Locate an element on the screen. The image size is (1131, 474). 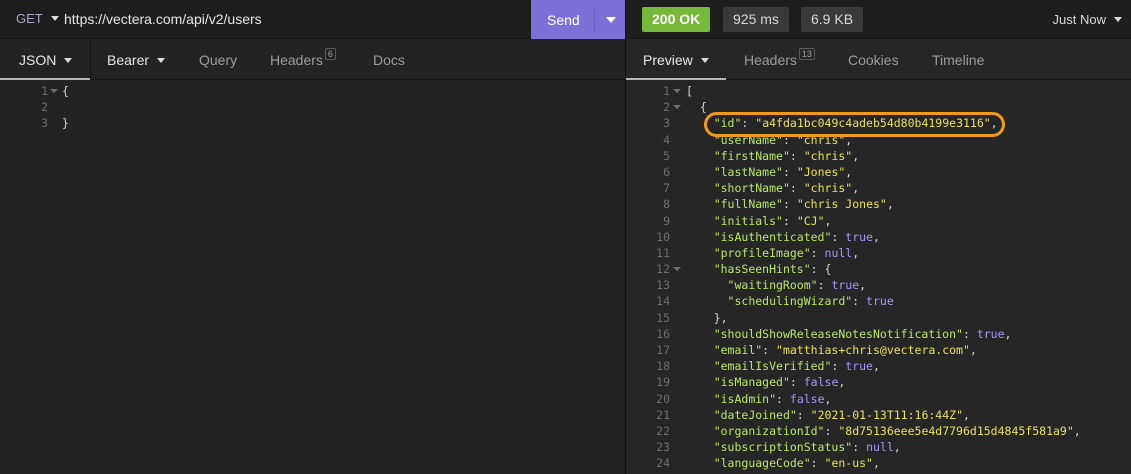
json-line: 8 "fullName": "chris Jones", is located at coordinates (878, 205).